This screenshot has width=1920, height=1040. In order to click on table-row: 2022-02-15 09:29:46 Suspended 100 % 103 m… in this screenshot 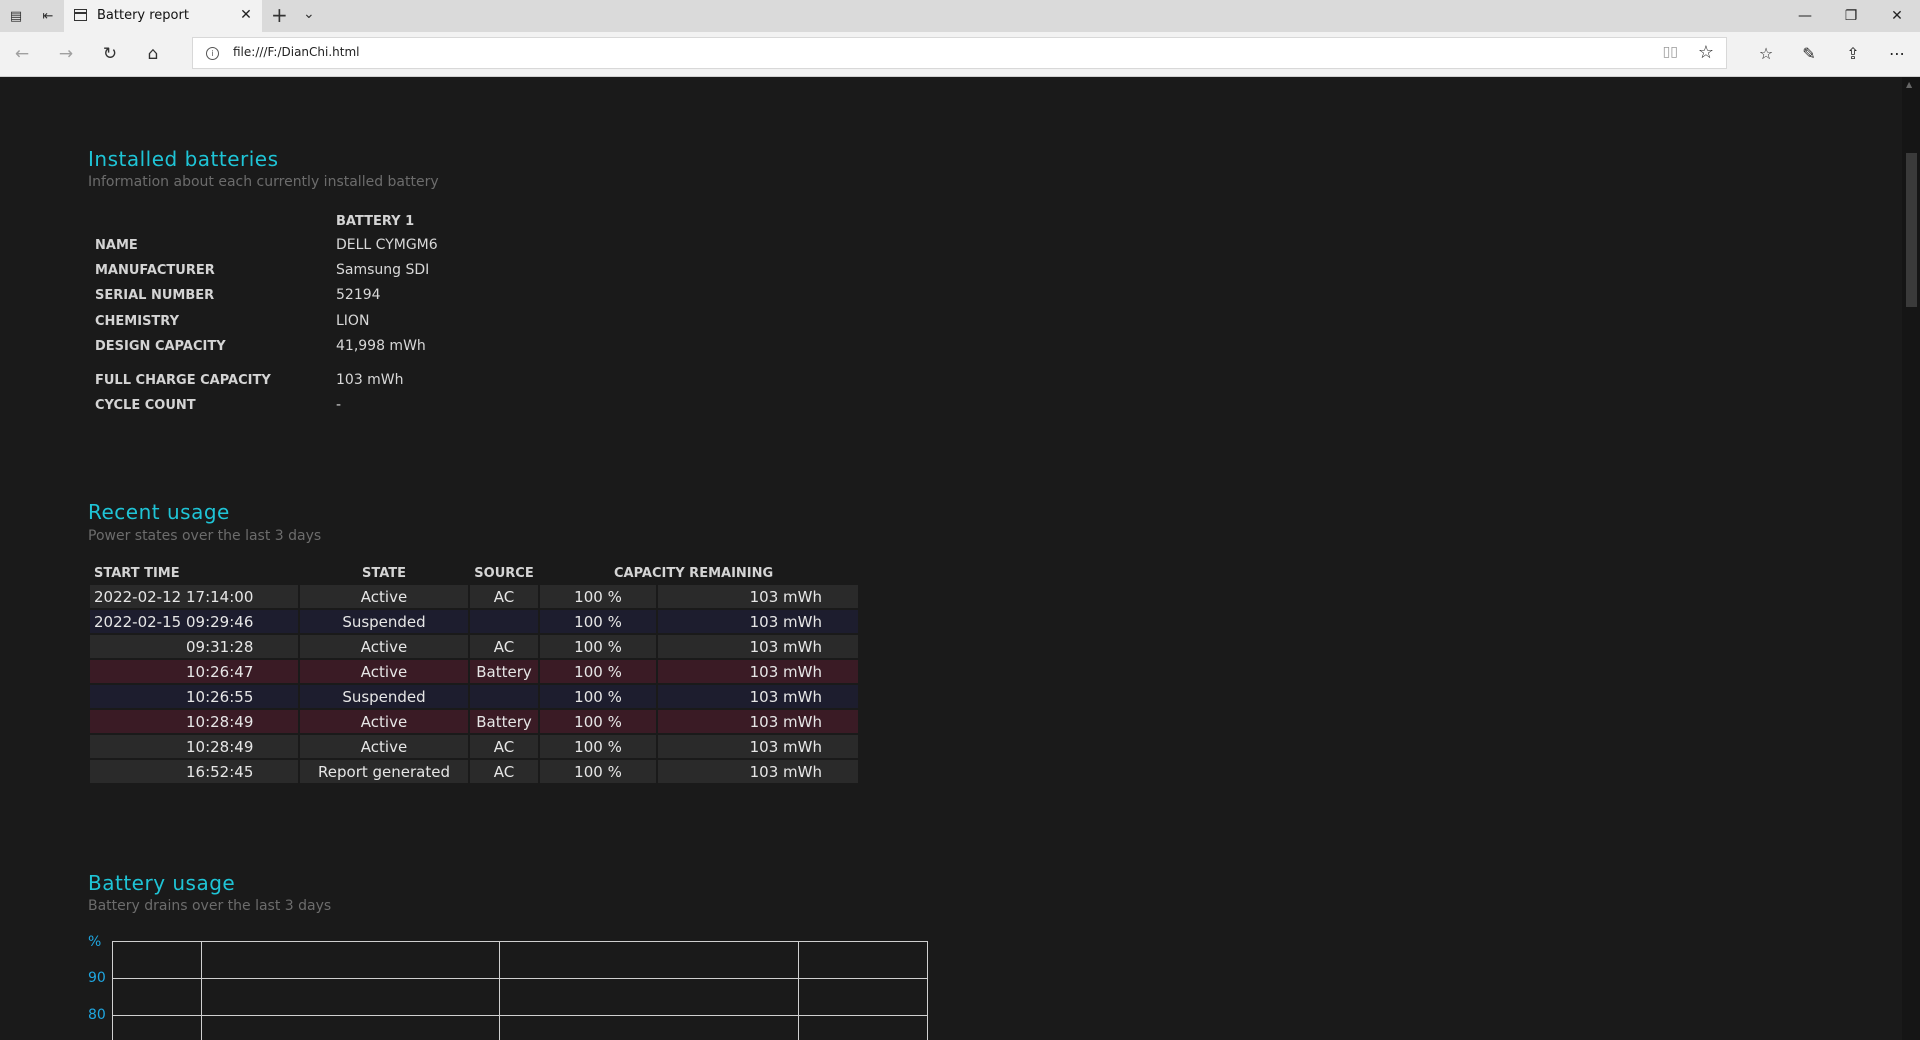, I will do `click(474, 621)`.